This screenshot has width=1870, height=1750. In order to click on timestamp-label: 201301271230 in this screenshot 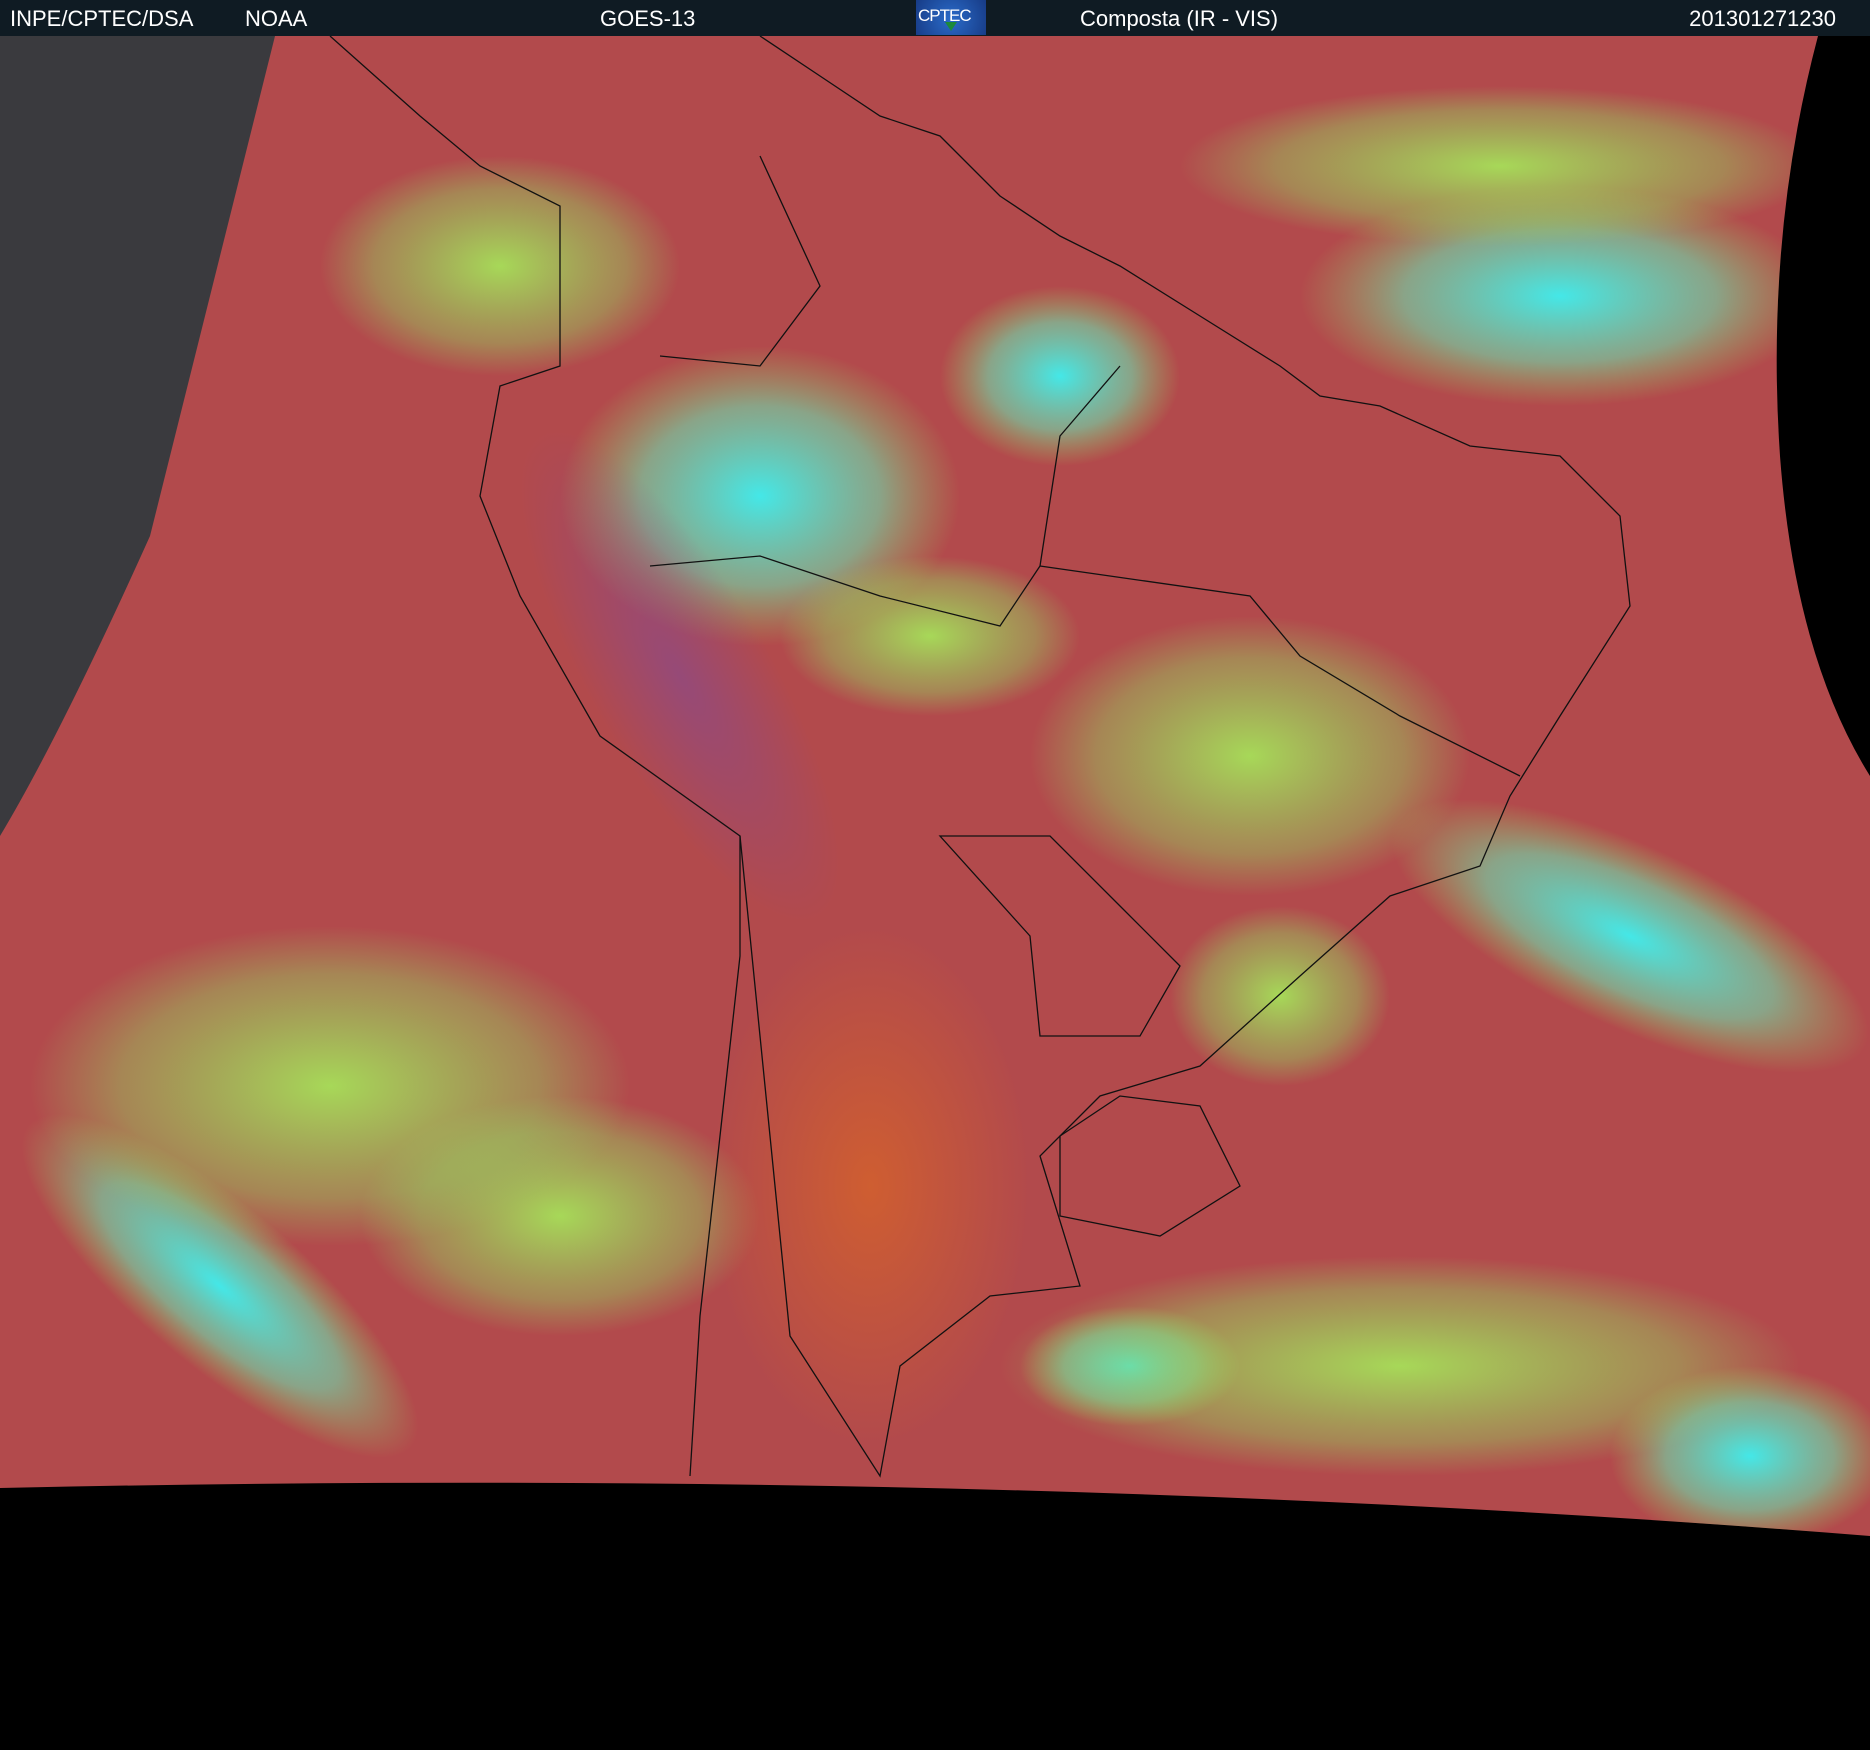, I will do `click(1762, 18)`.